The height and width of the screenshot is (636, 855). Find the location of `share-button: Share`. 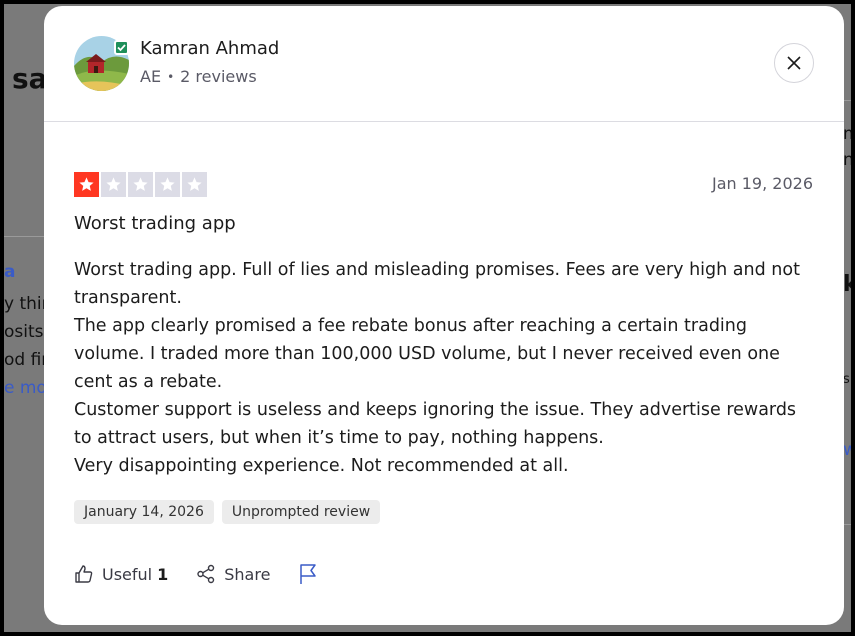

share-button: Share is located at coordinates (233, 574).